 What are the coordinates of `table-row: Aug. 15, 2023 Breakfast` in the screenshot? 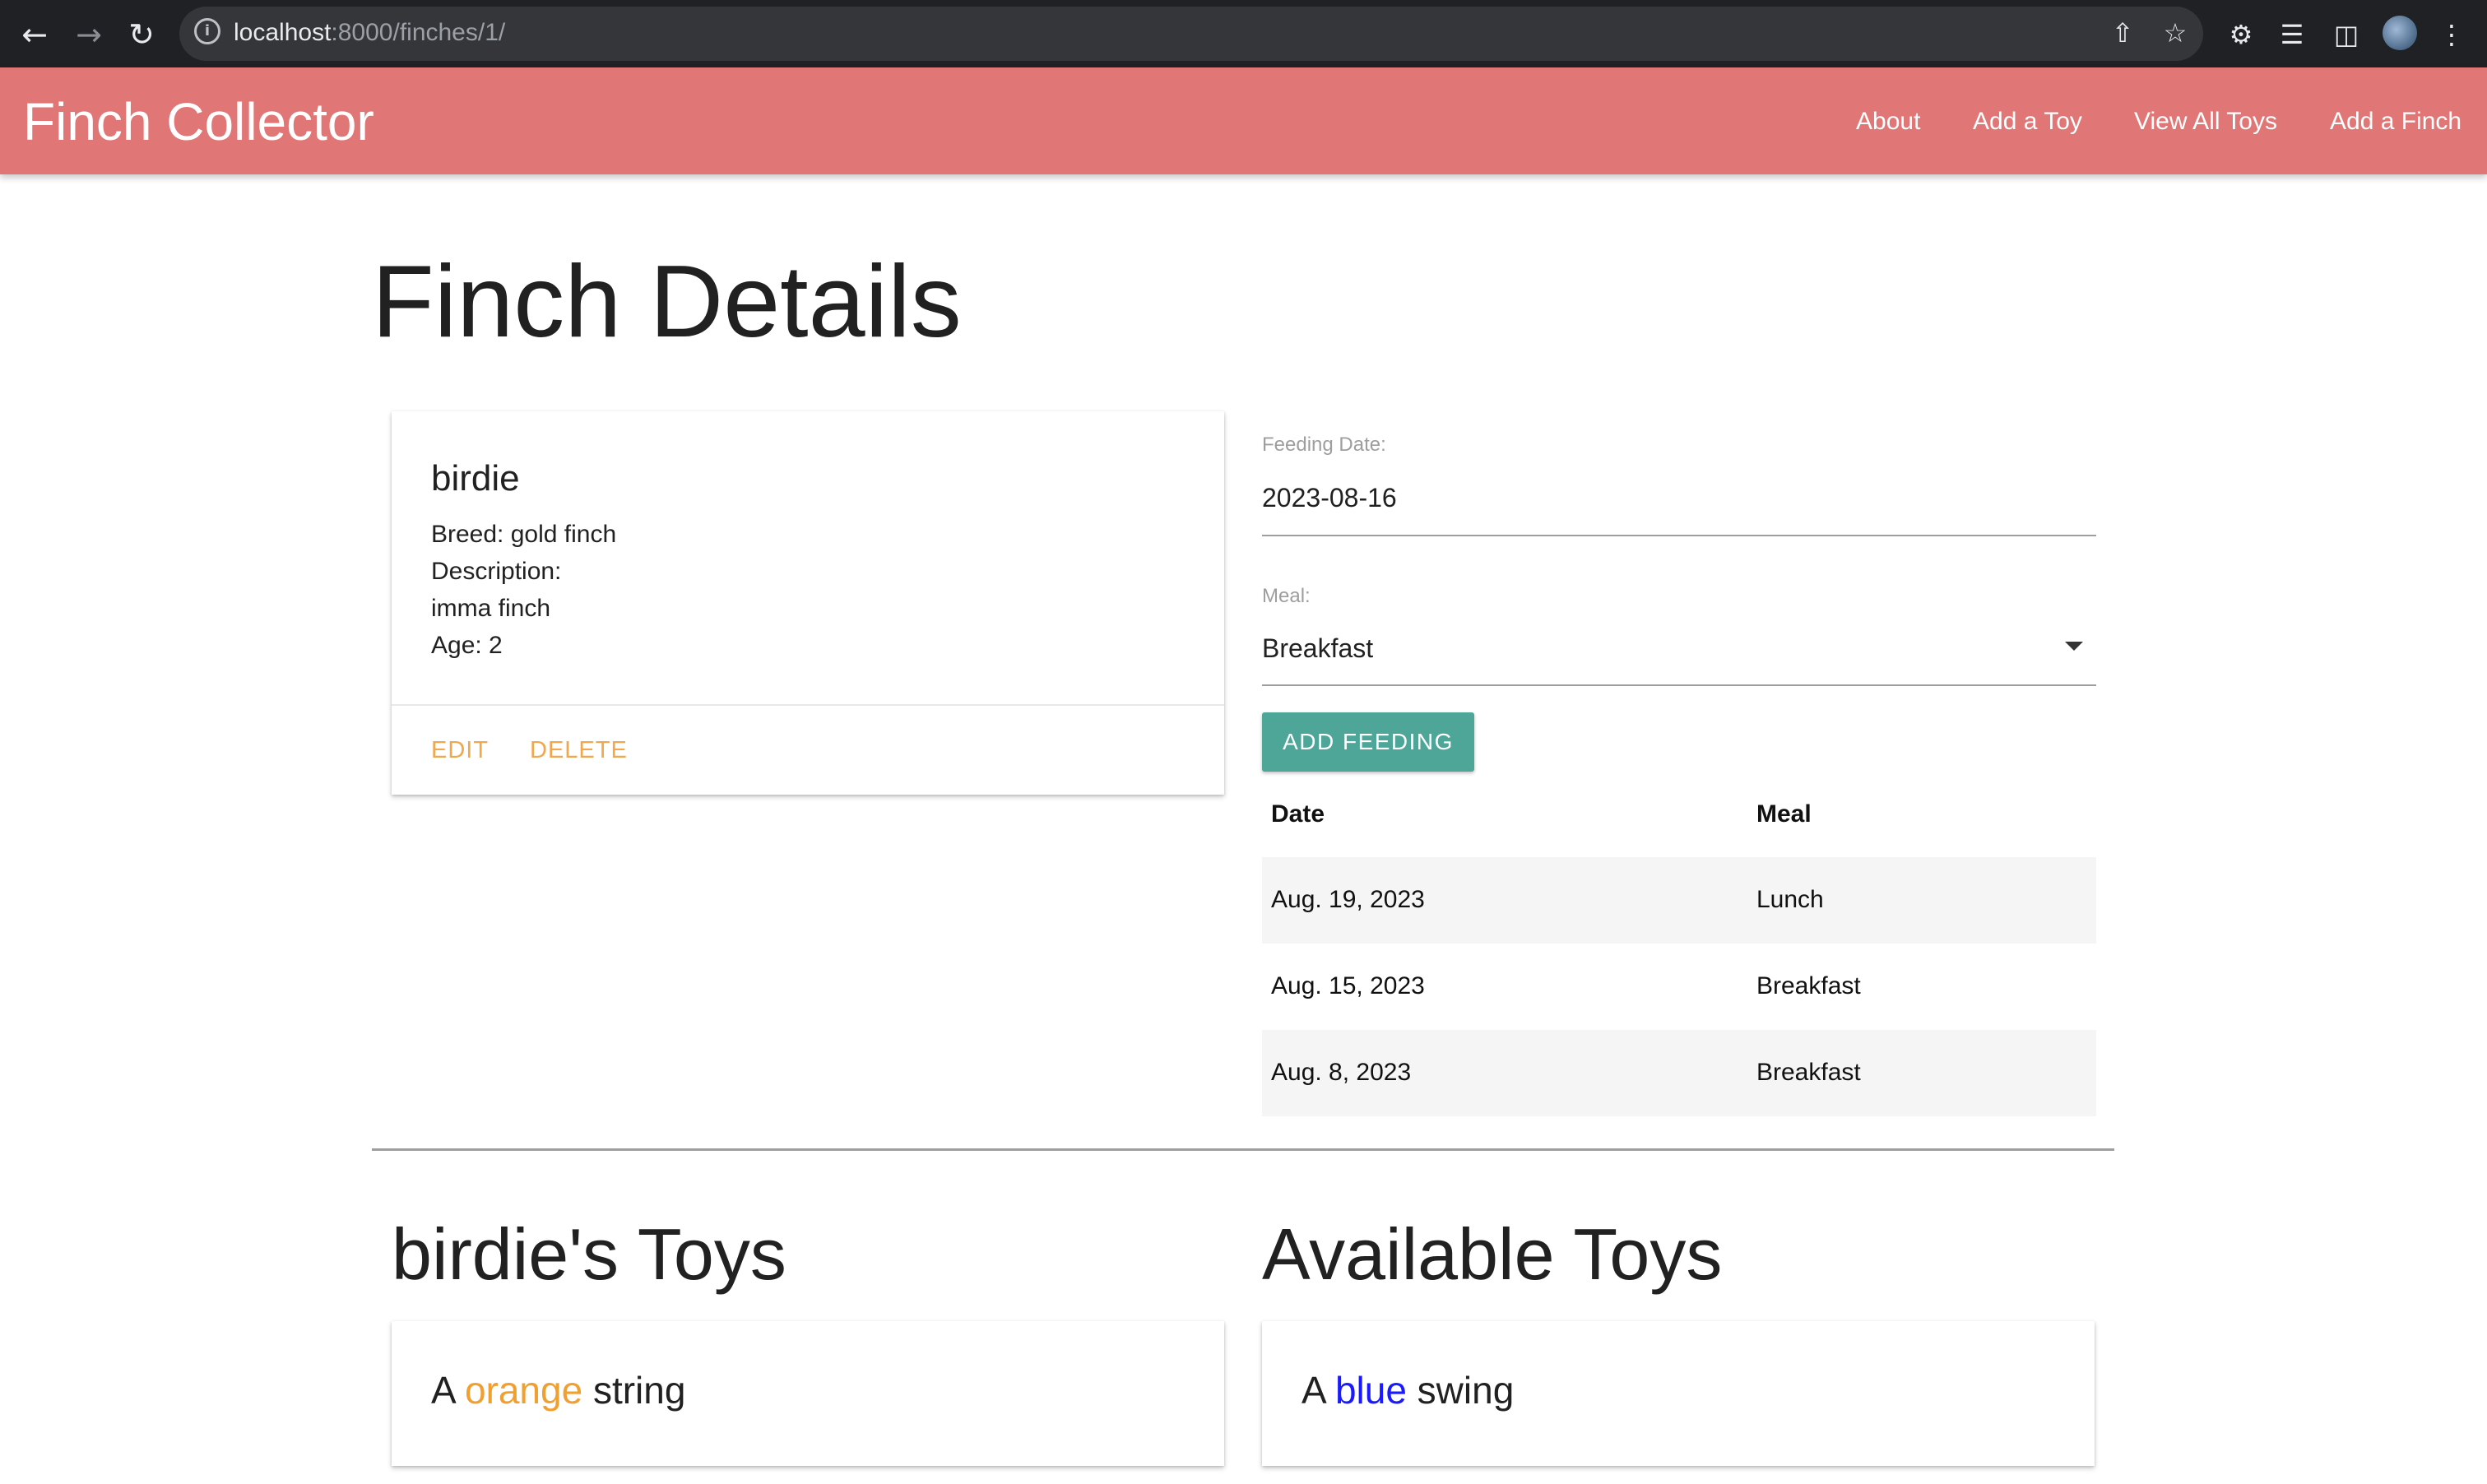 It's located at (1679, 987).